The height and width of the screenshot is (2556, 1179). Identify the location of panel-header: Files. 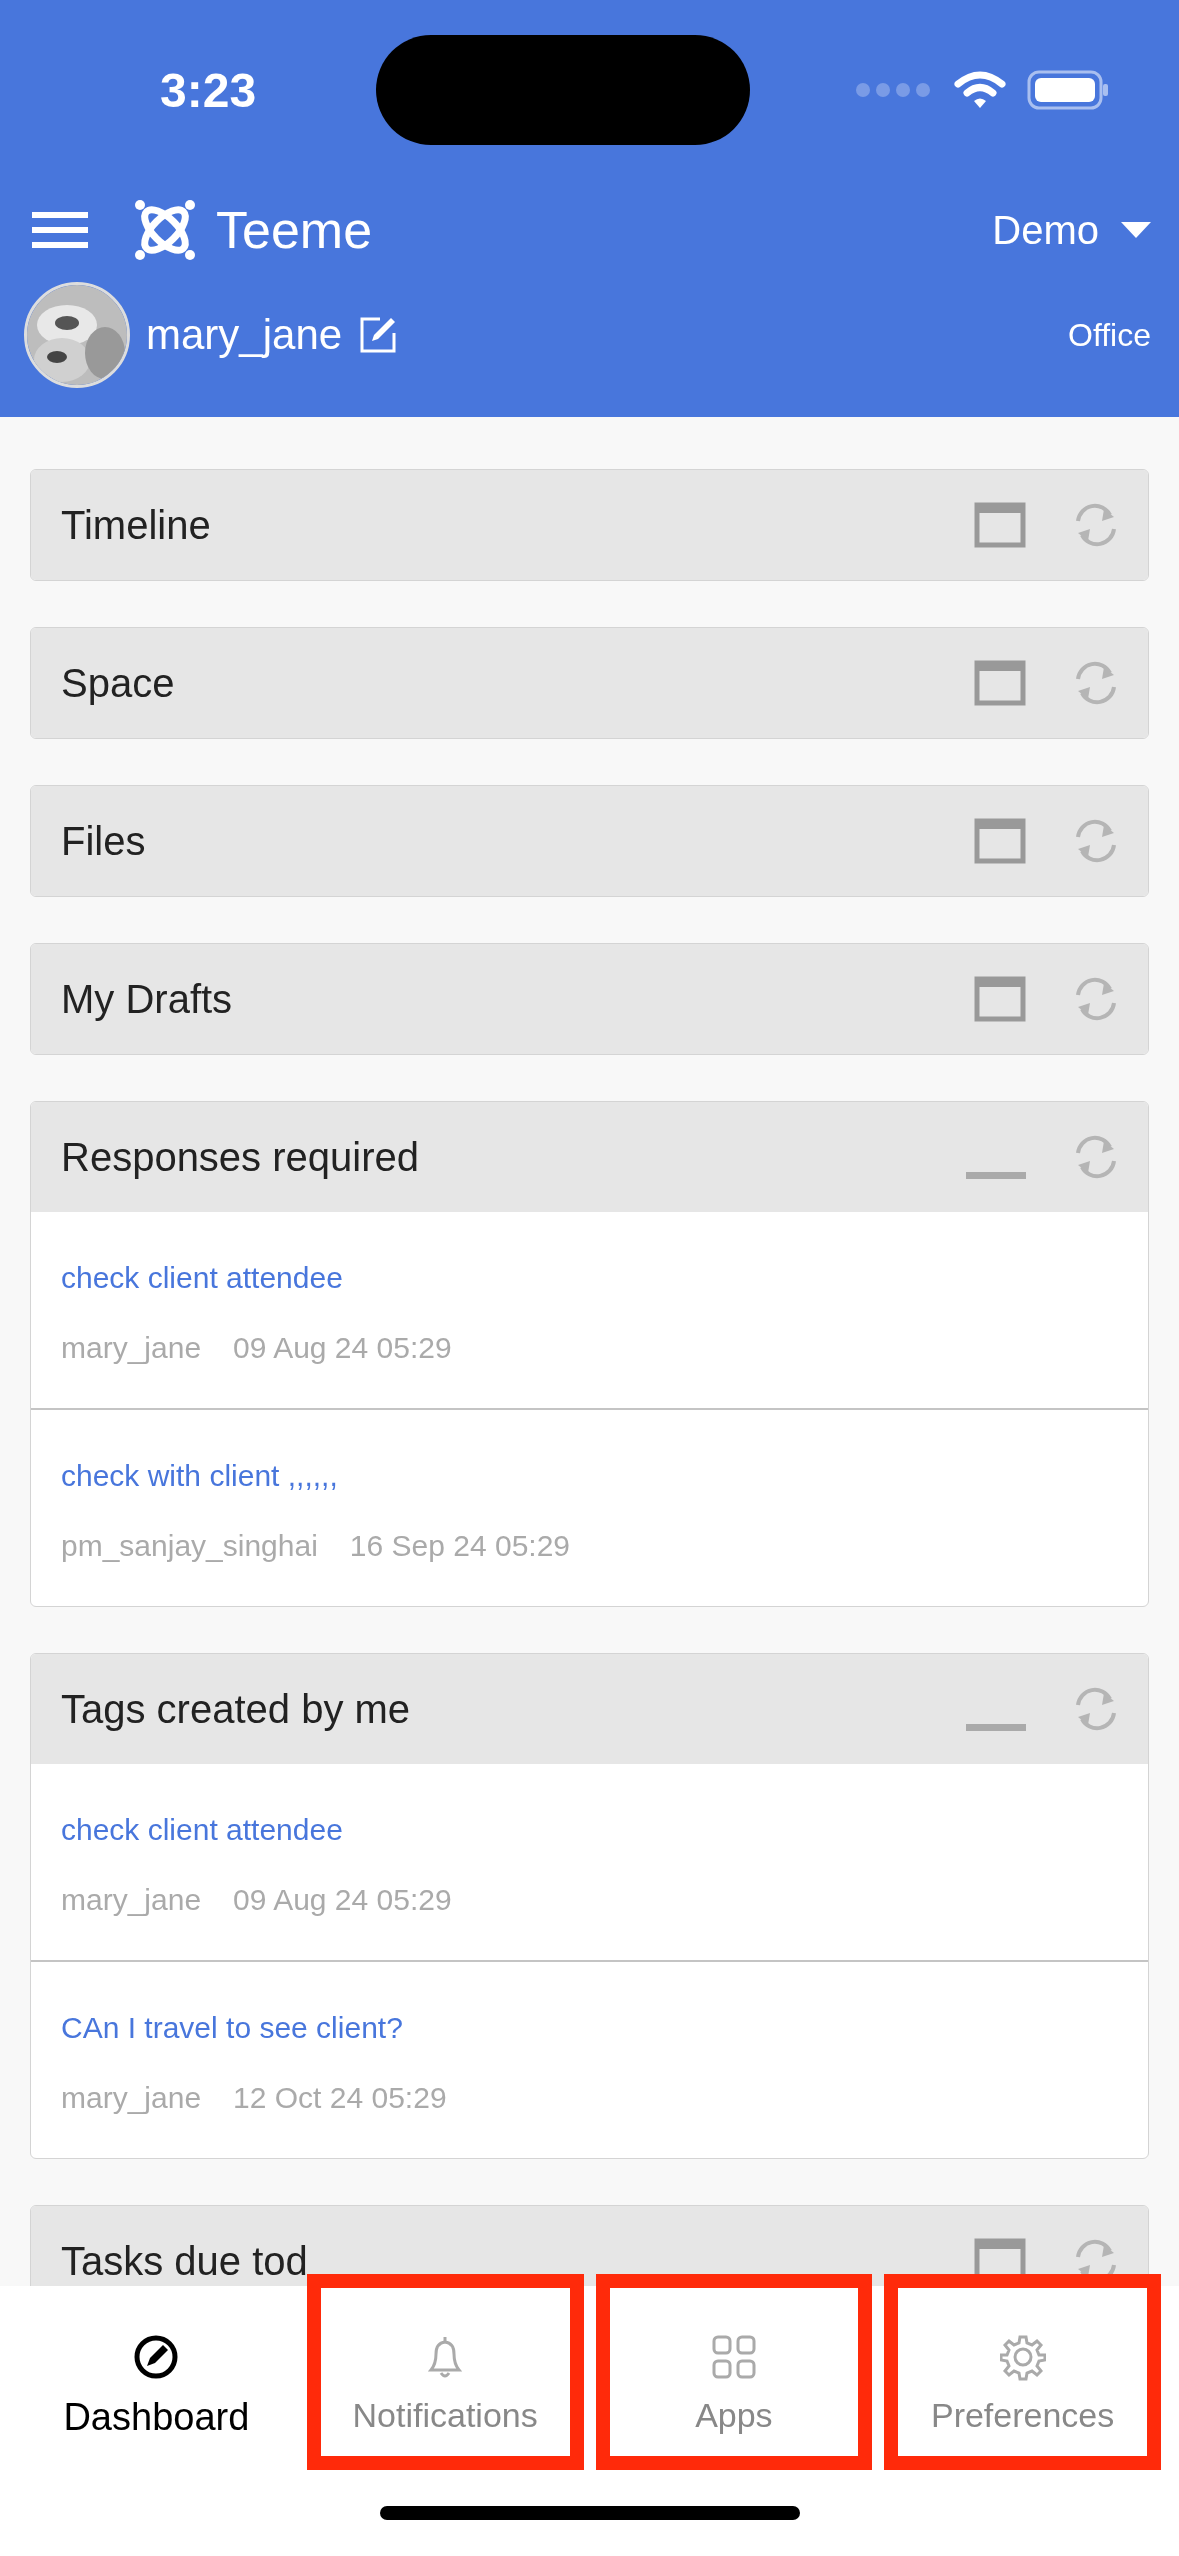
(589, 841).